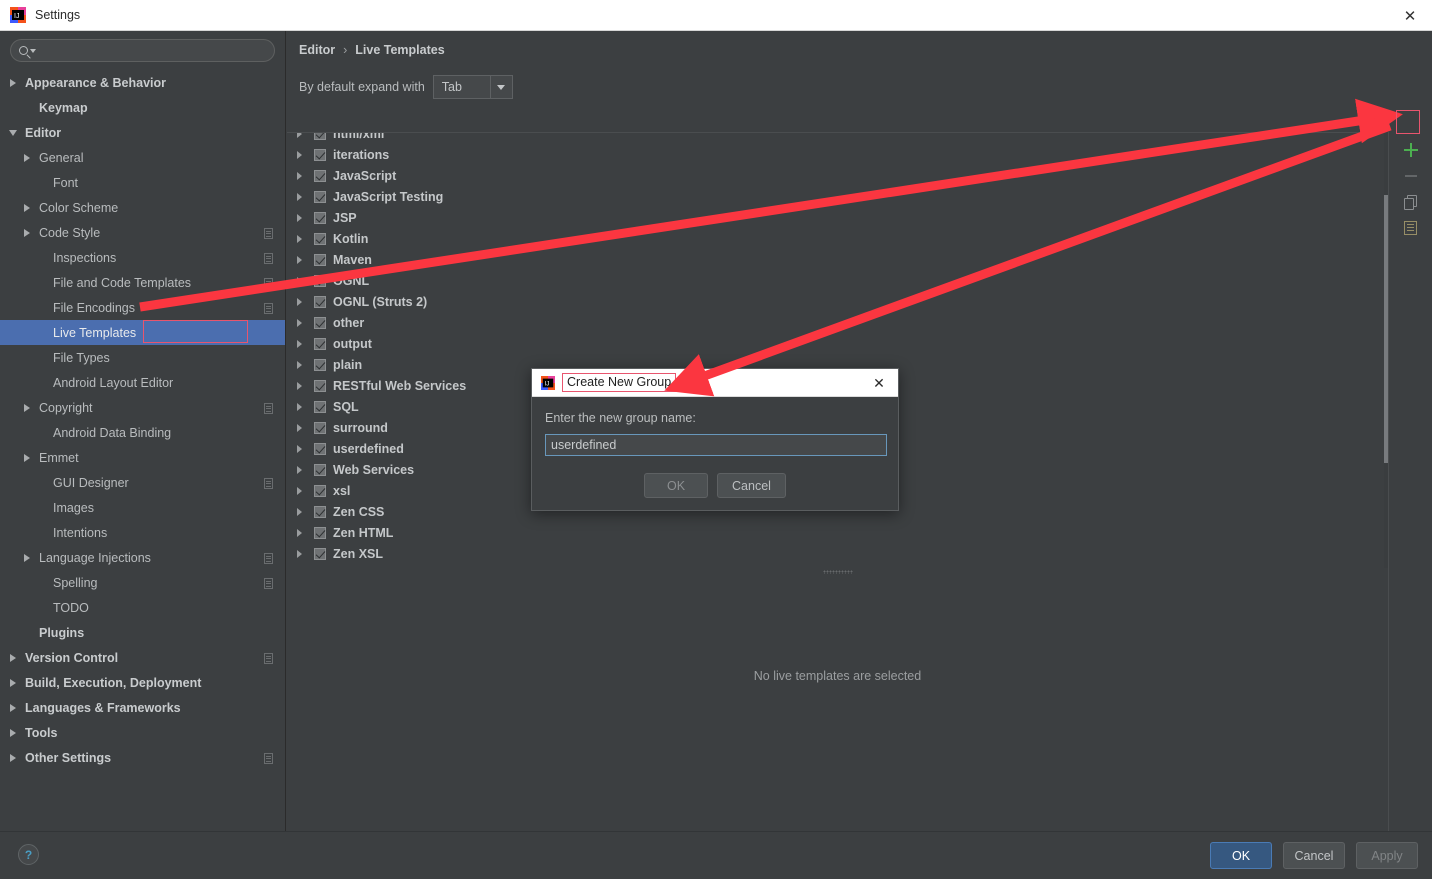  What do you see at coordinates (716, 445) in the screenshot?
I see `group-name-input` at bounding box center [716, 445].